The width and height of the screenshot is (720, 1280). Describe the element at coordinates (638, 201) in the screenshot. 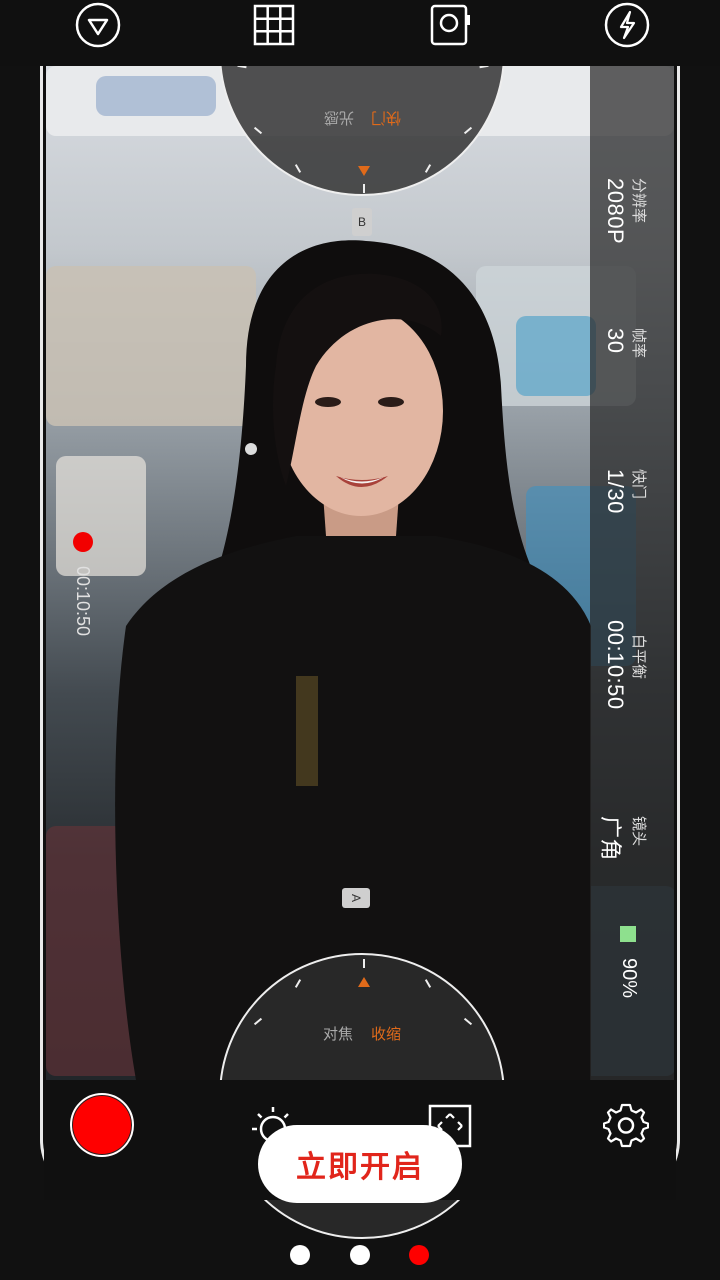

I see `resolution-label: 分辨率` at that location.